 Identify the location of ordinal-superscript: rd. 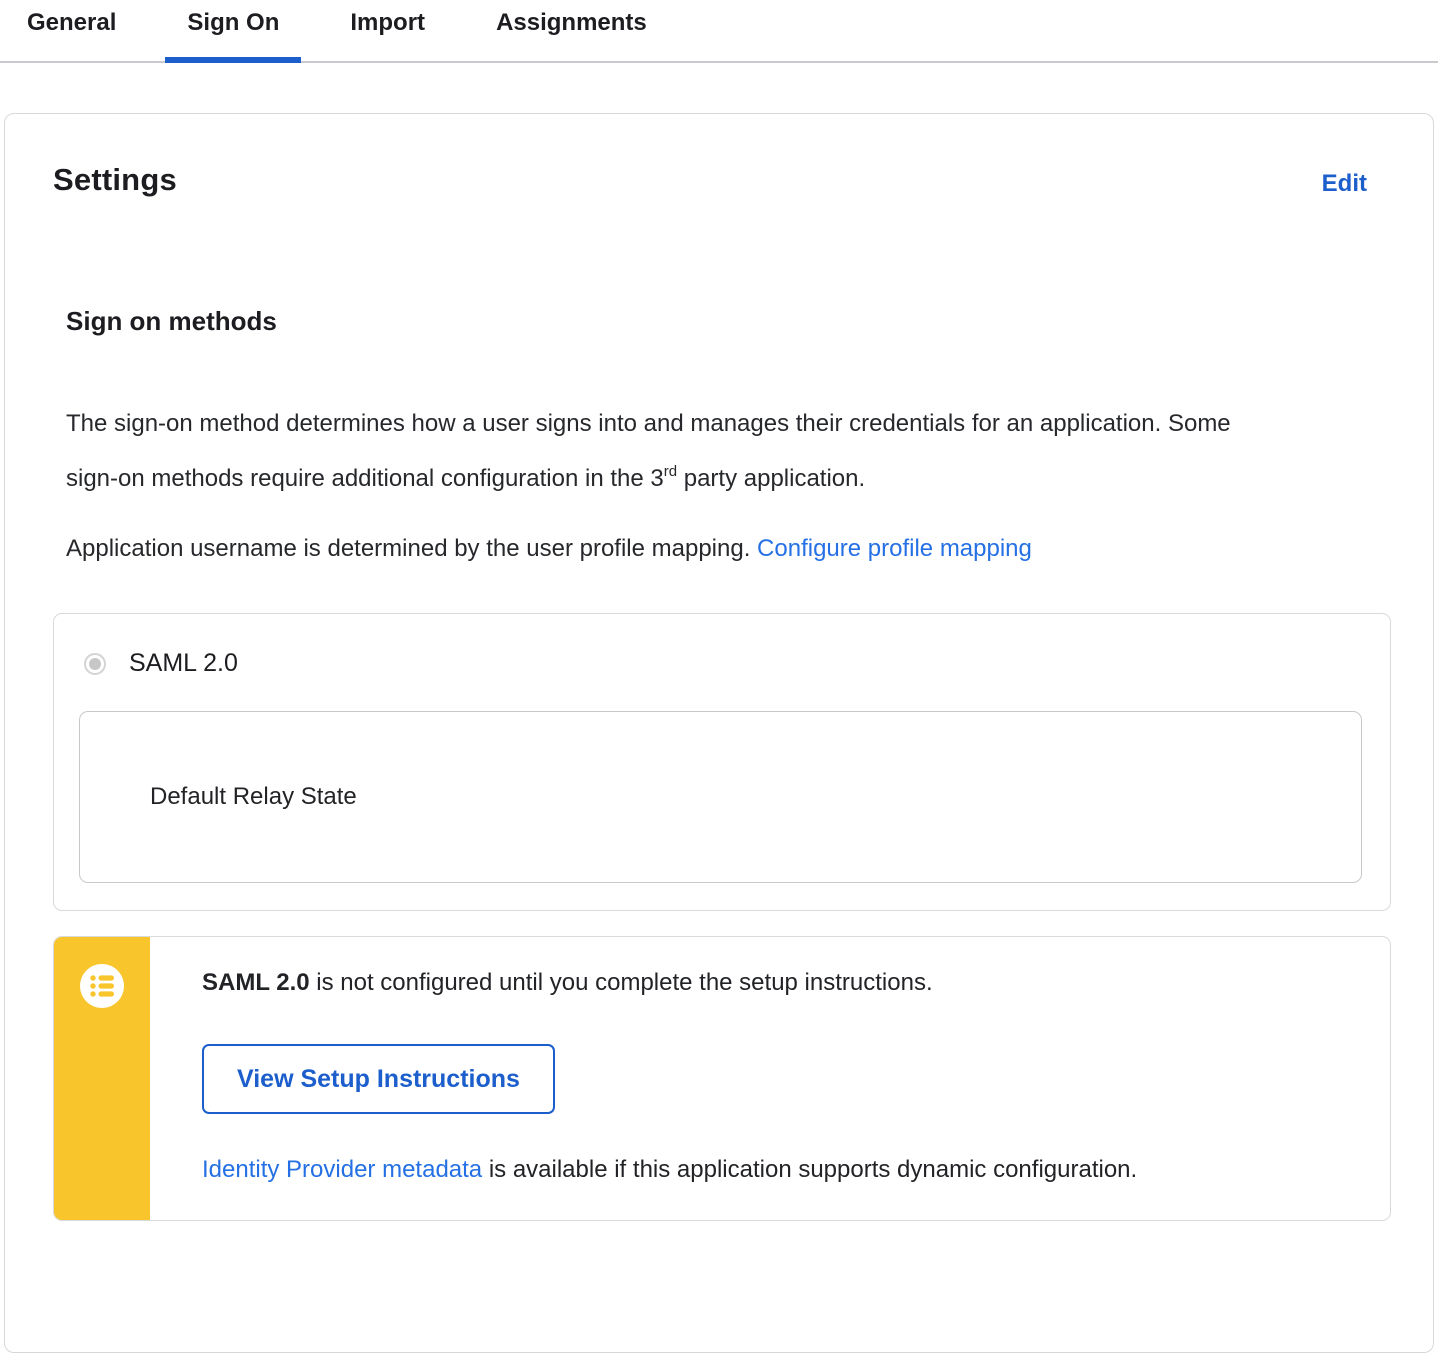
(670, 471).